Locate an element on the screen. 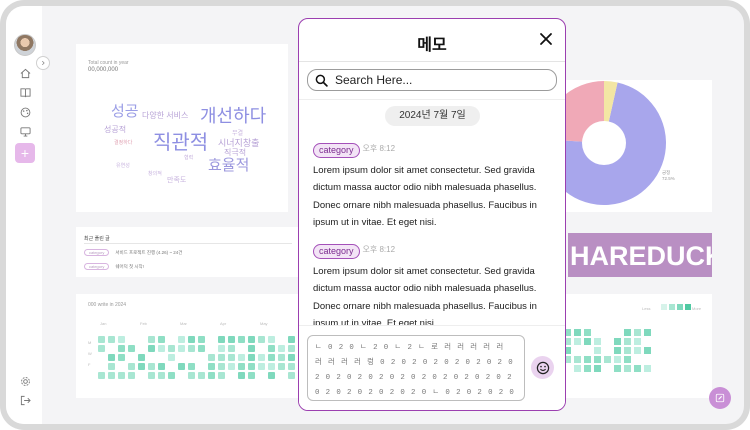 The height and width of the screenshot is (430, 750). sentiment-pie-chart is located at coordinates (603, 143).